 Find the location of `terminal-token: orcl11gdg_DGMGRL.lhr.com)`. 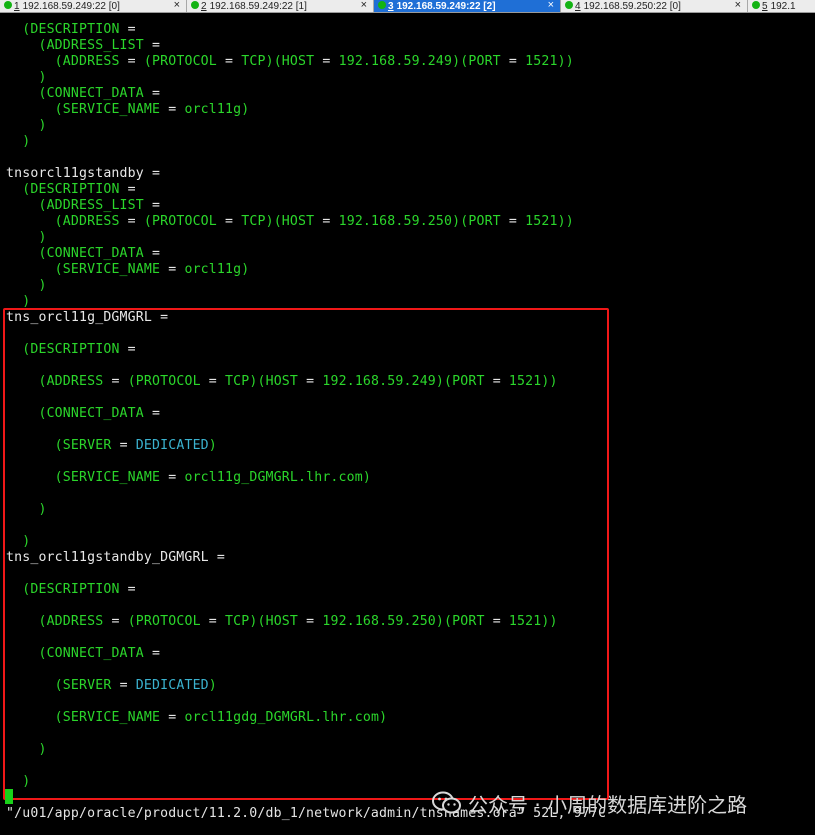

terminal-token: orcl11gdg_DGMGRL.lhr.com) is located at coordinates (286, 717).